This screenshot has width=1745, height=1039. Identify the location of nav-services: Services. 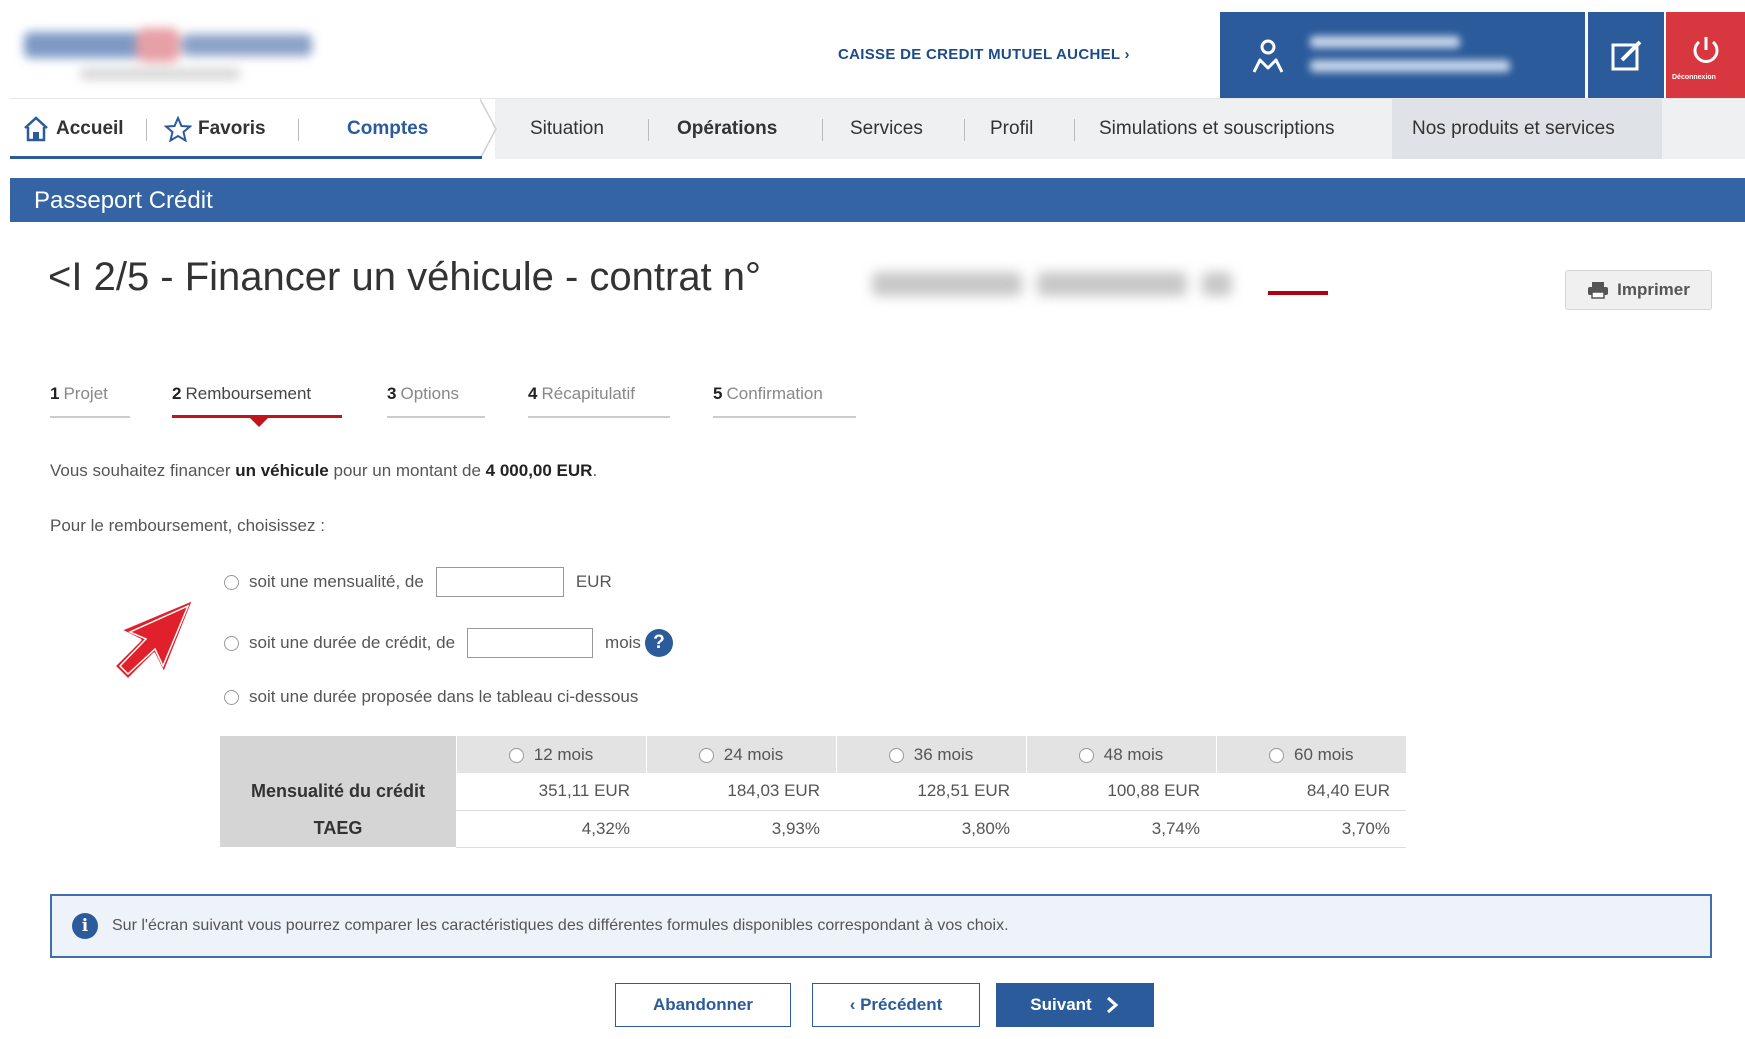
(886, 129).